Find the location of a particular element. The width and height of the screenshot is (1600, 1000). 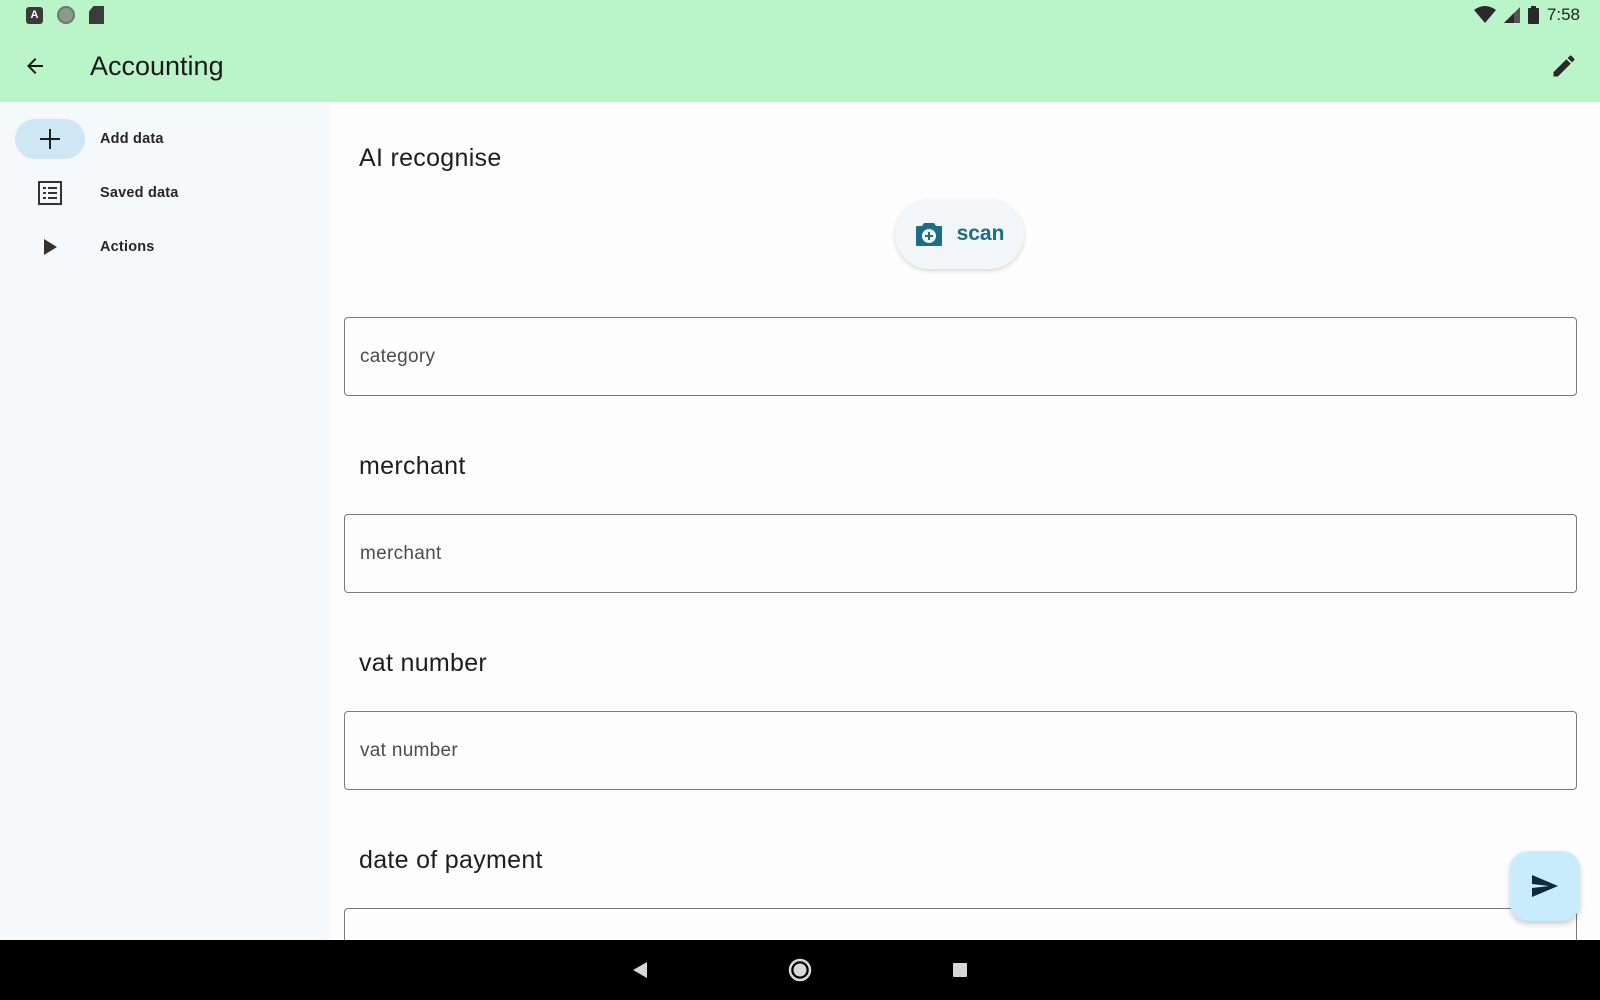

rail-item-add-data: Add data is located at coordinates (165, 139).